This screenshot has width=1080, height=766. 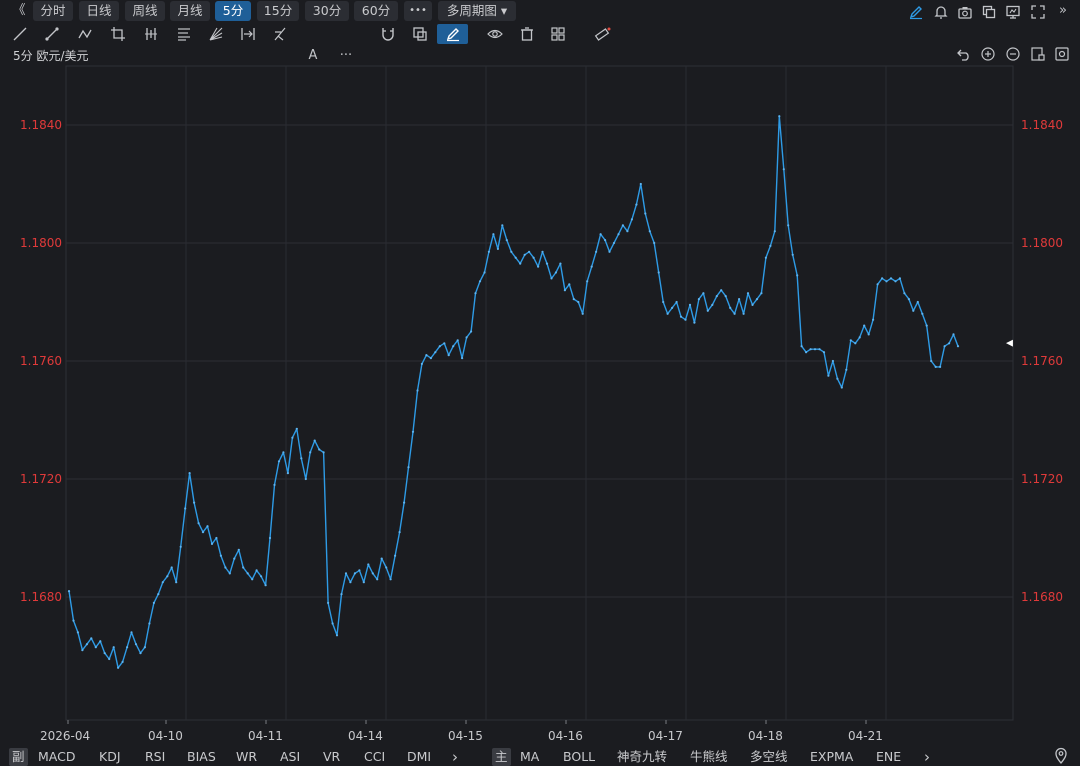 I want to click on indicator-cci: CCI, so click(x=374, y=757).